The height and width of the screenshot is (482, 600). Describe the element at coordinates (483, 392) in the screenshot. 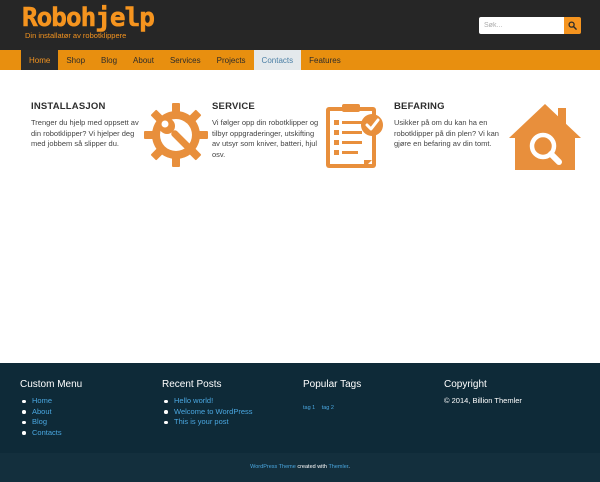

I see `footer-copyright: Copyright © 2014, Billion Themler` at that location.